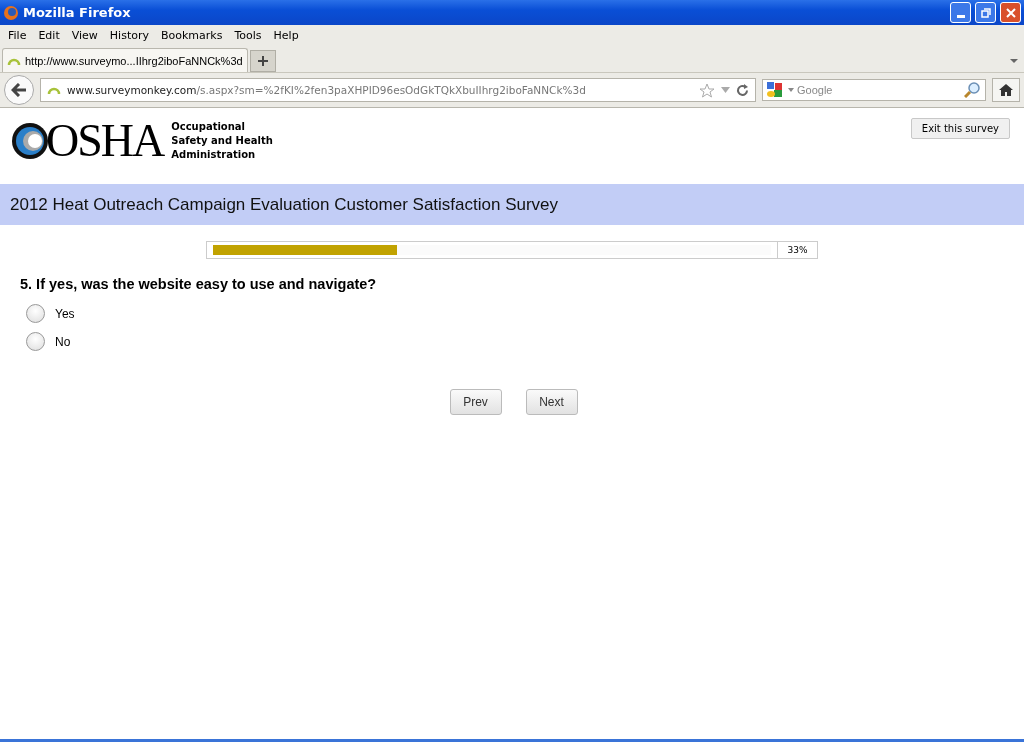 The image size is (1024, 742). Describe the element at coordinates (874, 90) in the screenshot. I see `search-field: Google` at that location.